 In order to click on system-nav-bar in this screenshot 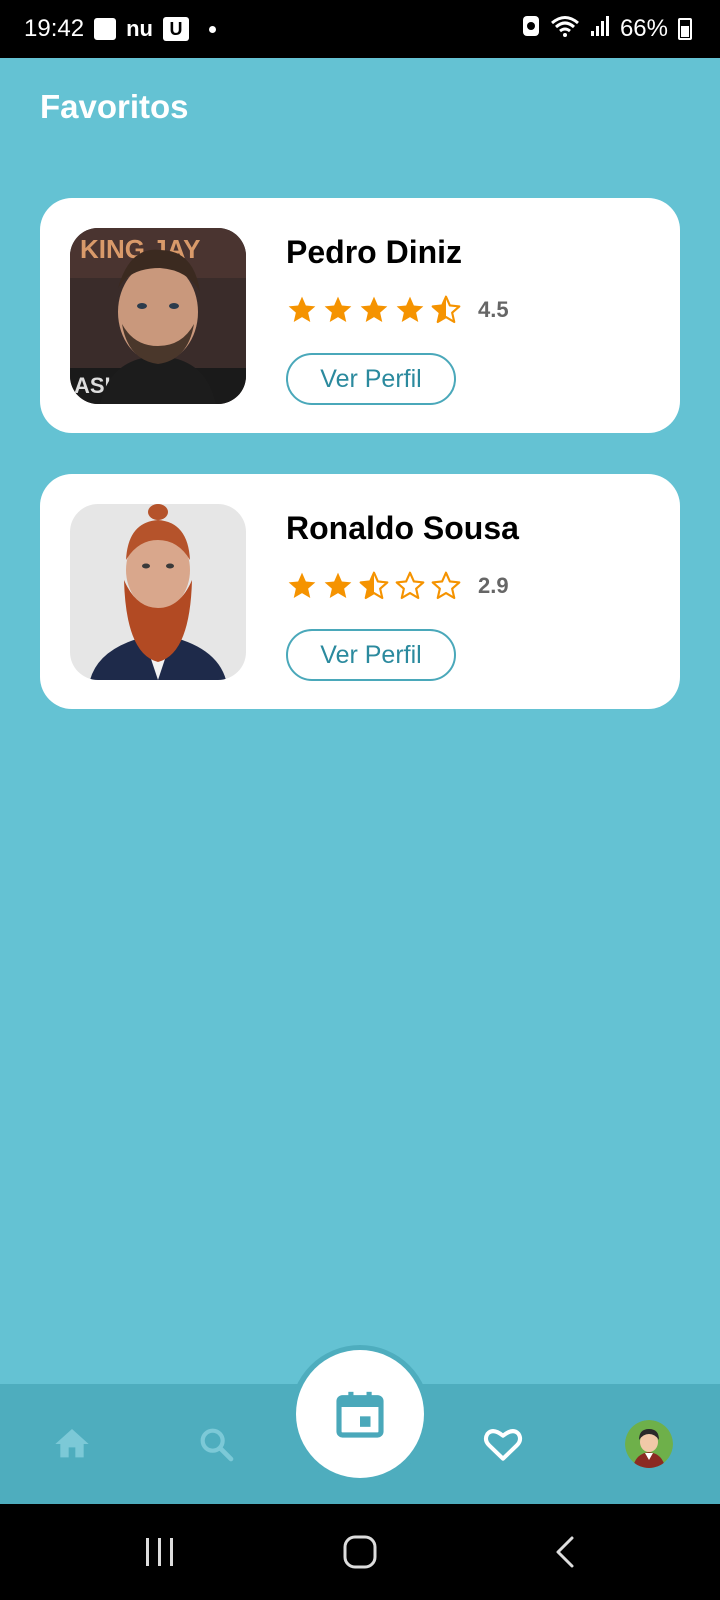, I will do `click(360, 1552)`.